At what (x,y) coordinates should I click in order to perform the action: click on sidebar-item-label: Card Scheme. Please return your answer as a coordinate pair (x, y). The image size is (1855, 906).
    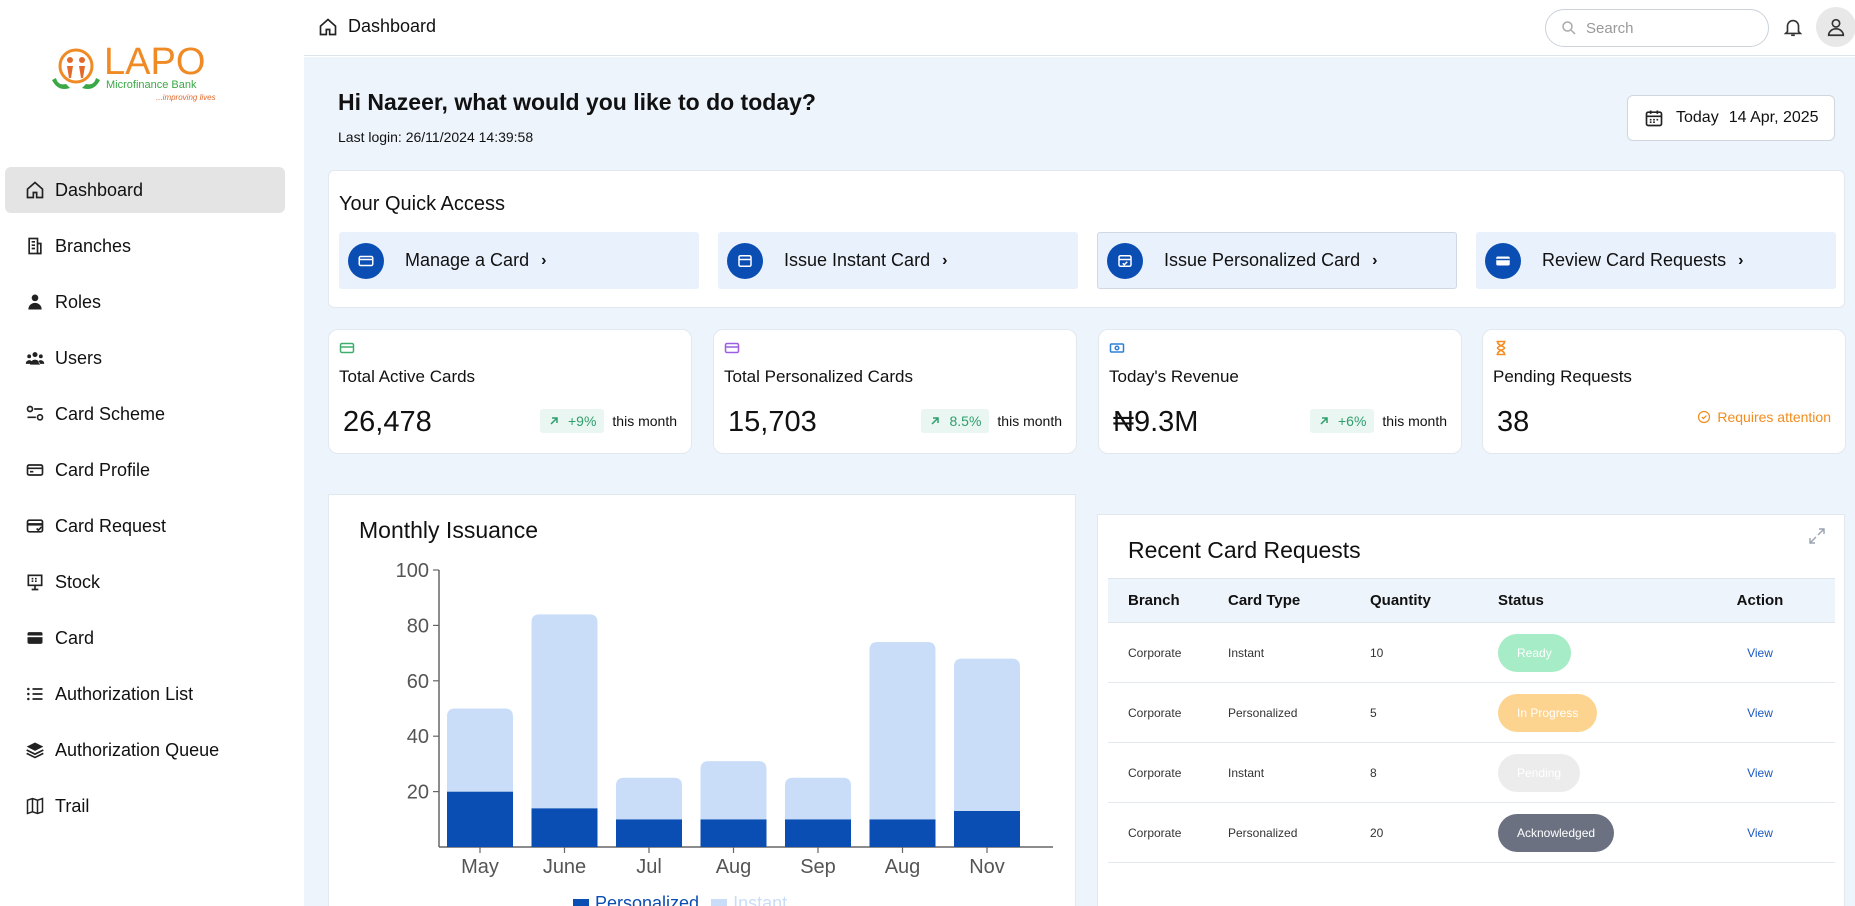
    Looking at the image, I should click on (110, 413).